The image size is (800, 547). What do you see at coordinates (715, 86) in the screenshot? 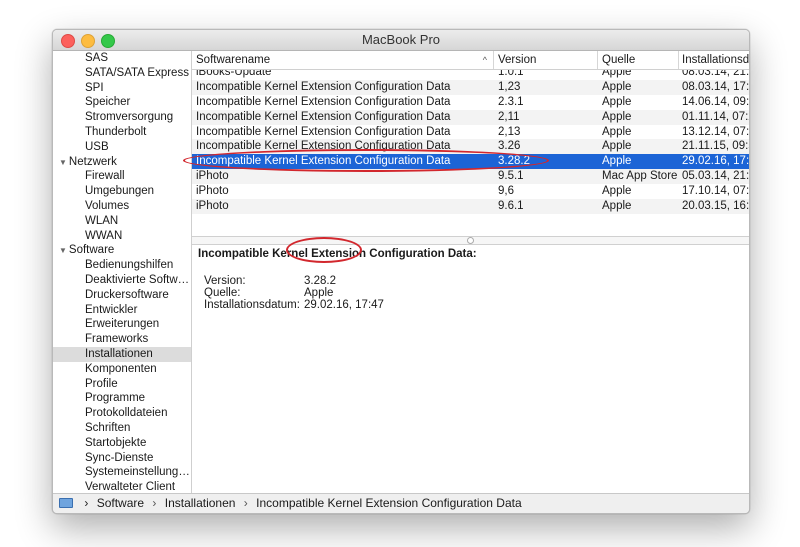
I see `table-cell-date: 08.03.14, 17:0` at bounding box center [715, 86].